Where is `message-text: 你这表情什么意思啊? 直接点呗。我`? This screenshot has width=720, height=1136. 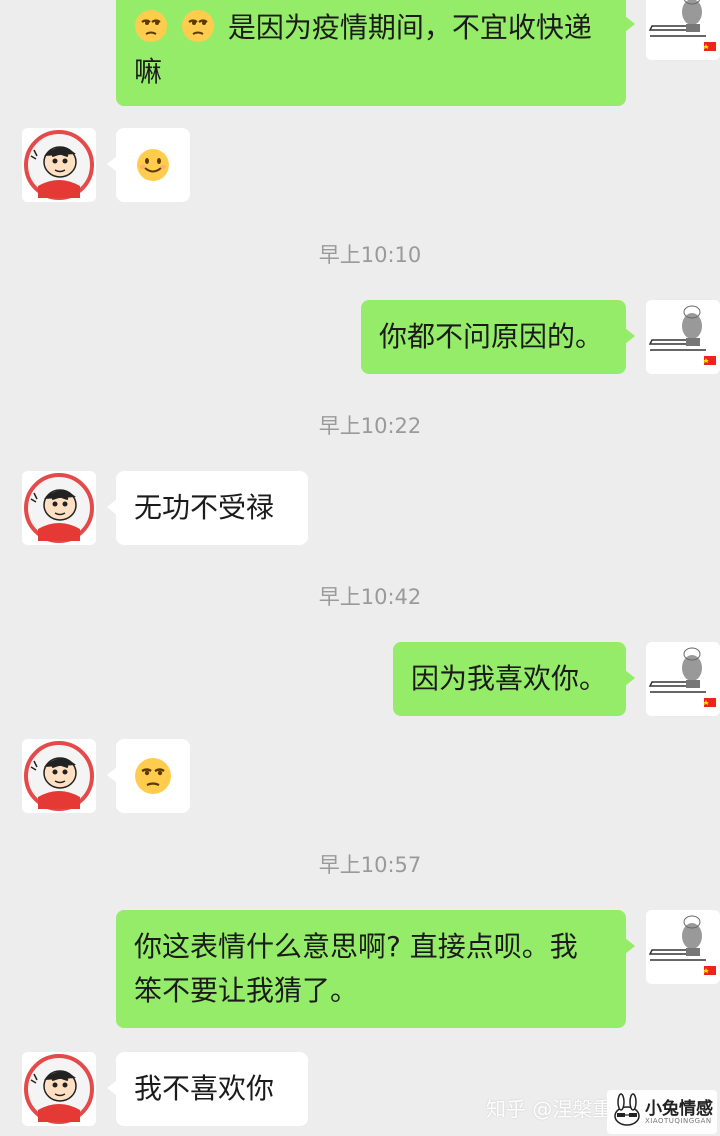
message-text: 你这表情什么意思啊? 直接点呗。我 is located at coordinates (356, 946).